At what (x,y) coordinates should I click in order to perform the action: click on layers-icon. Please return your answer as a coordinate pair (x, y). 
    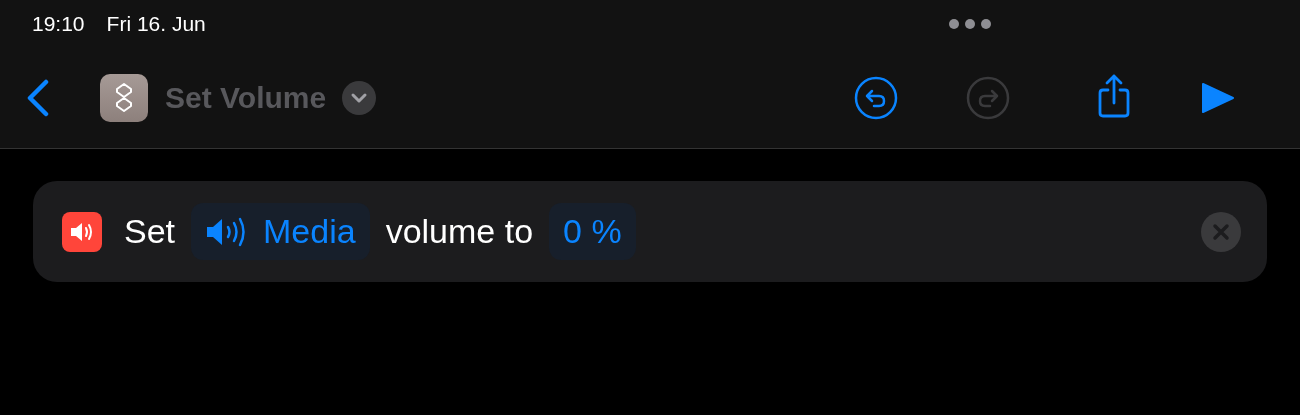
    Looking at the image, I should click on (124, 98).